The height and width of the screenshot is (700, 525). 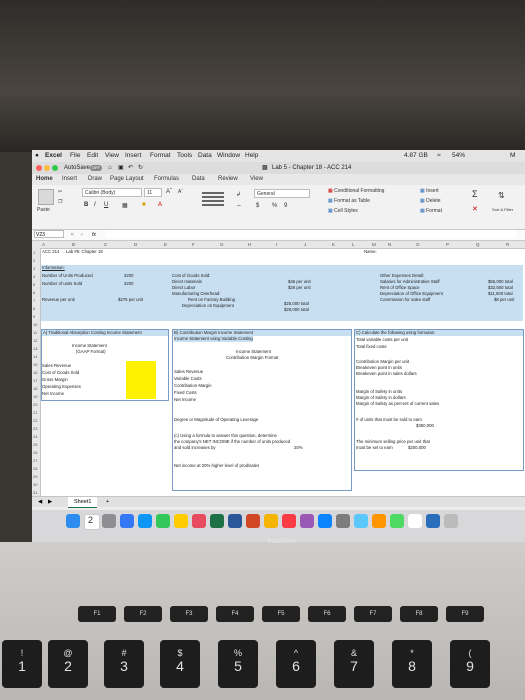 I want to click on photos-icon, so click(x=199, y=521).